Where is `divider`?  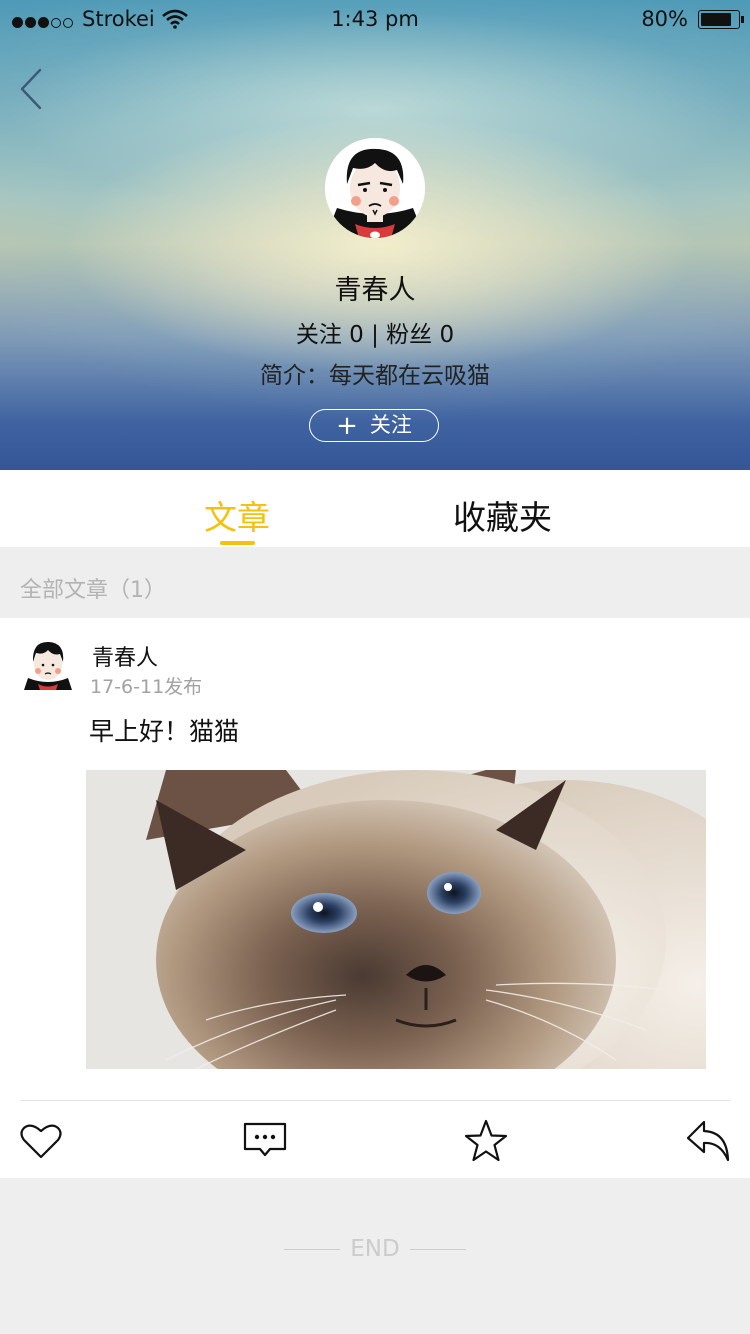
divider is located at coordinates (375, 1100).